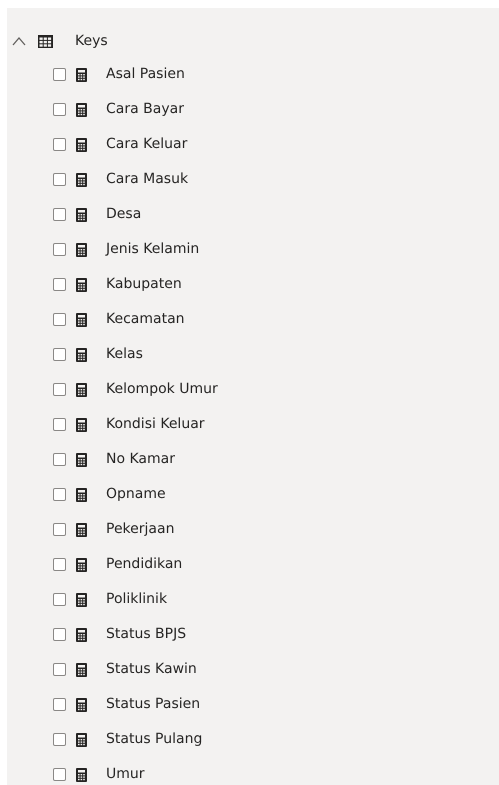 The width and height of the screenshot is (499, 785). What do you see at coordinates (140, 529) in the screenshot?
I see `field-name: Pekerjaan` at bounding box center [140, 529].